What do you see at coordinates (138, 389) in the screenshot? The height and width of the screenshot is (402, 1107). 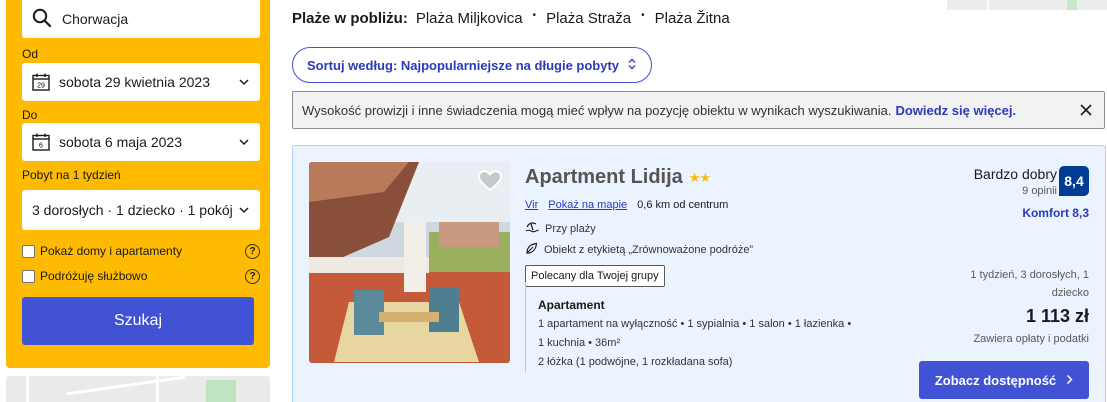 I see `map-preview` at bounding box center [138, 389].